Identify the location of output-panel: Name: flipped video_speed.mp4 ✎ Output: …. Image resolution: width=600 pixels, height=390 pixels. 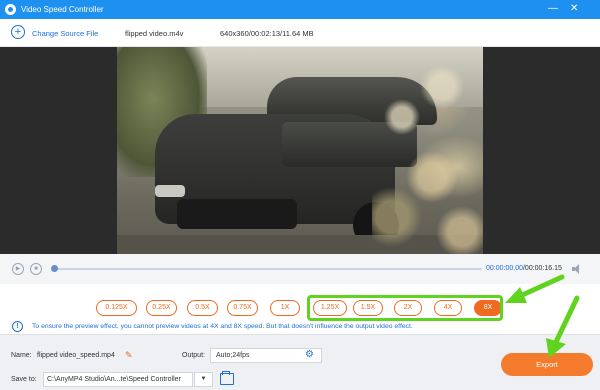
(300, 362).